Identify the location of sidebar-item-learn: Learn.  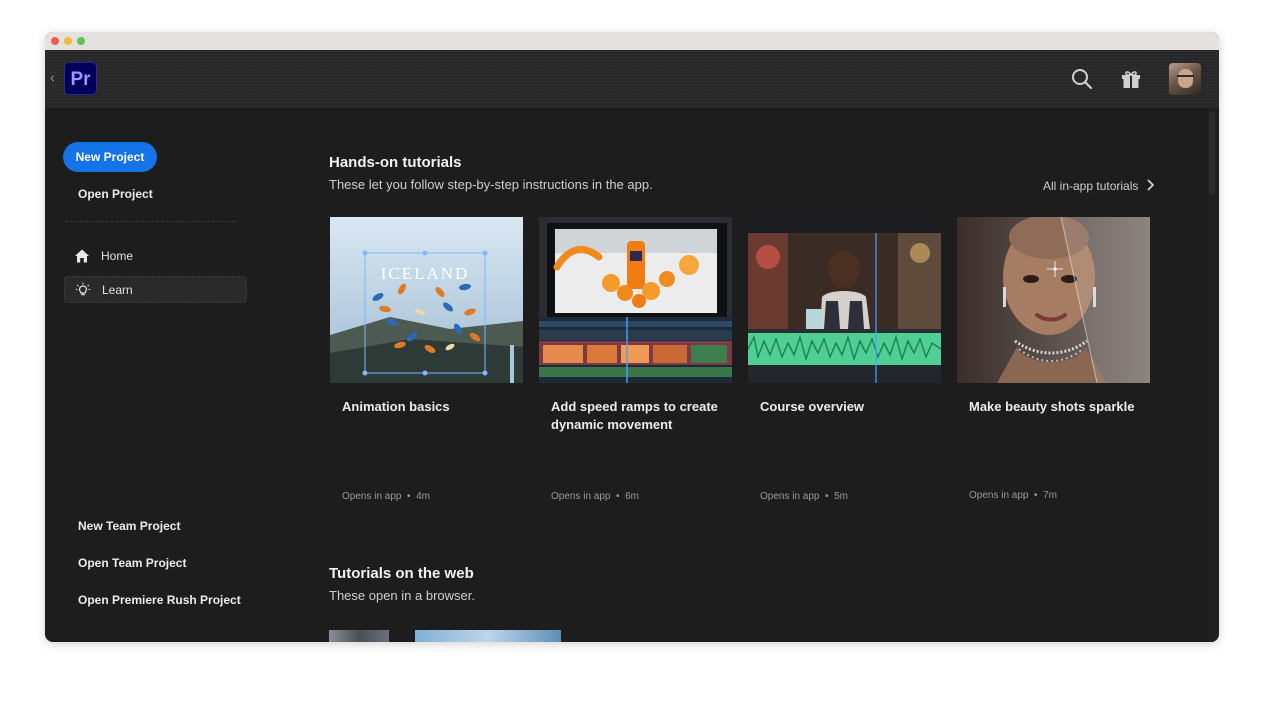
(155, 289).